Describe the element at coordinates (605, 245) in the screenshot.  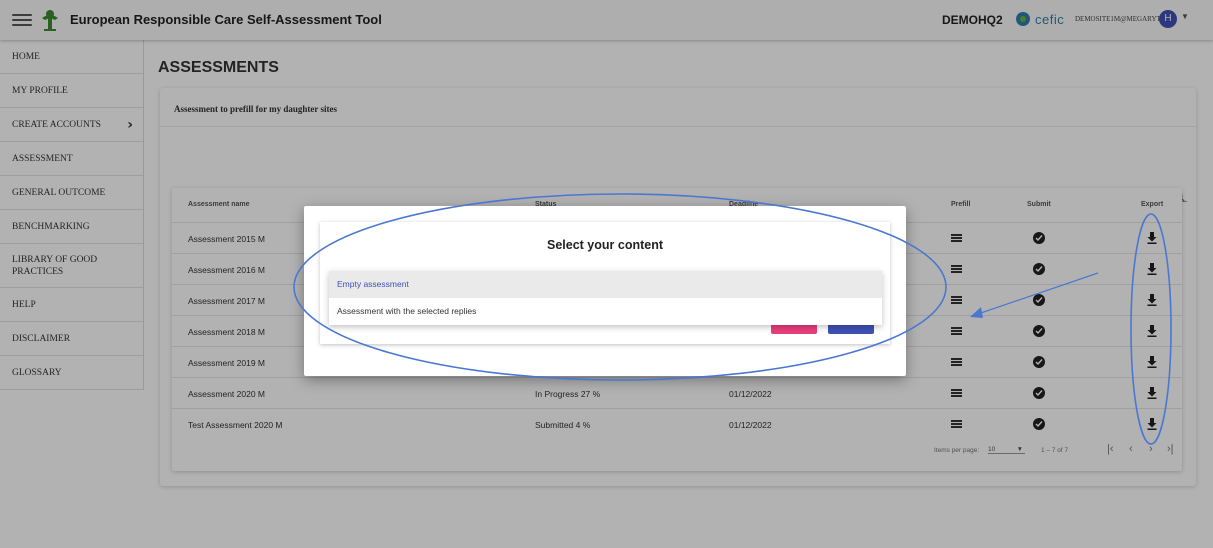
I see `dialog-title: Select your content` at that location.